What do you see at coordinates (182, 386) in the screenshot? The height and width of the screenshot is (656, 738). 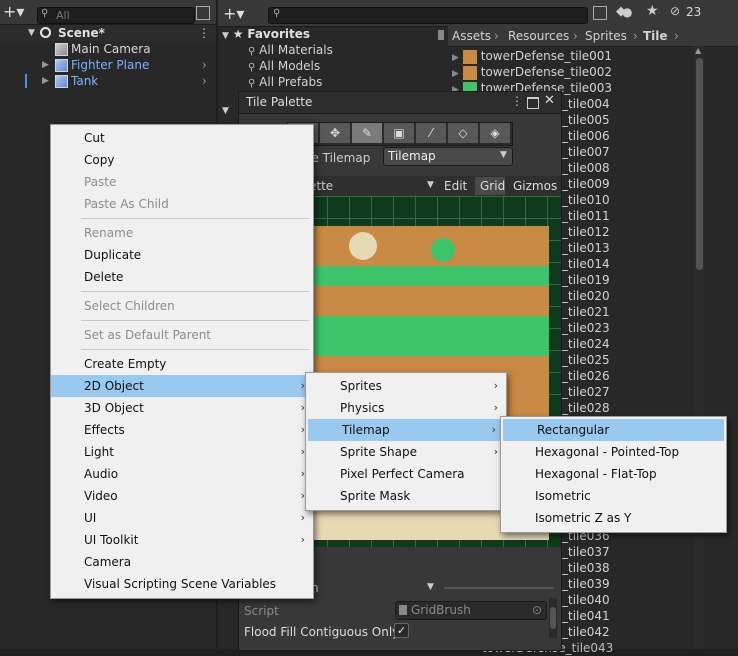 I see `menu-item-2d-object: 2D Object ›` at bounding box center [182, 386].